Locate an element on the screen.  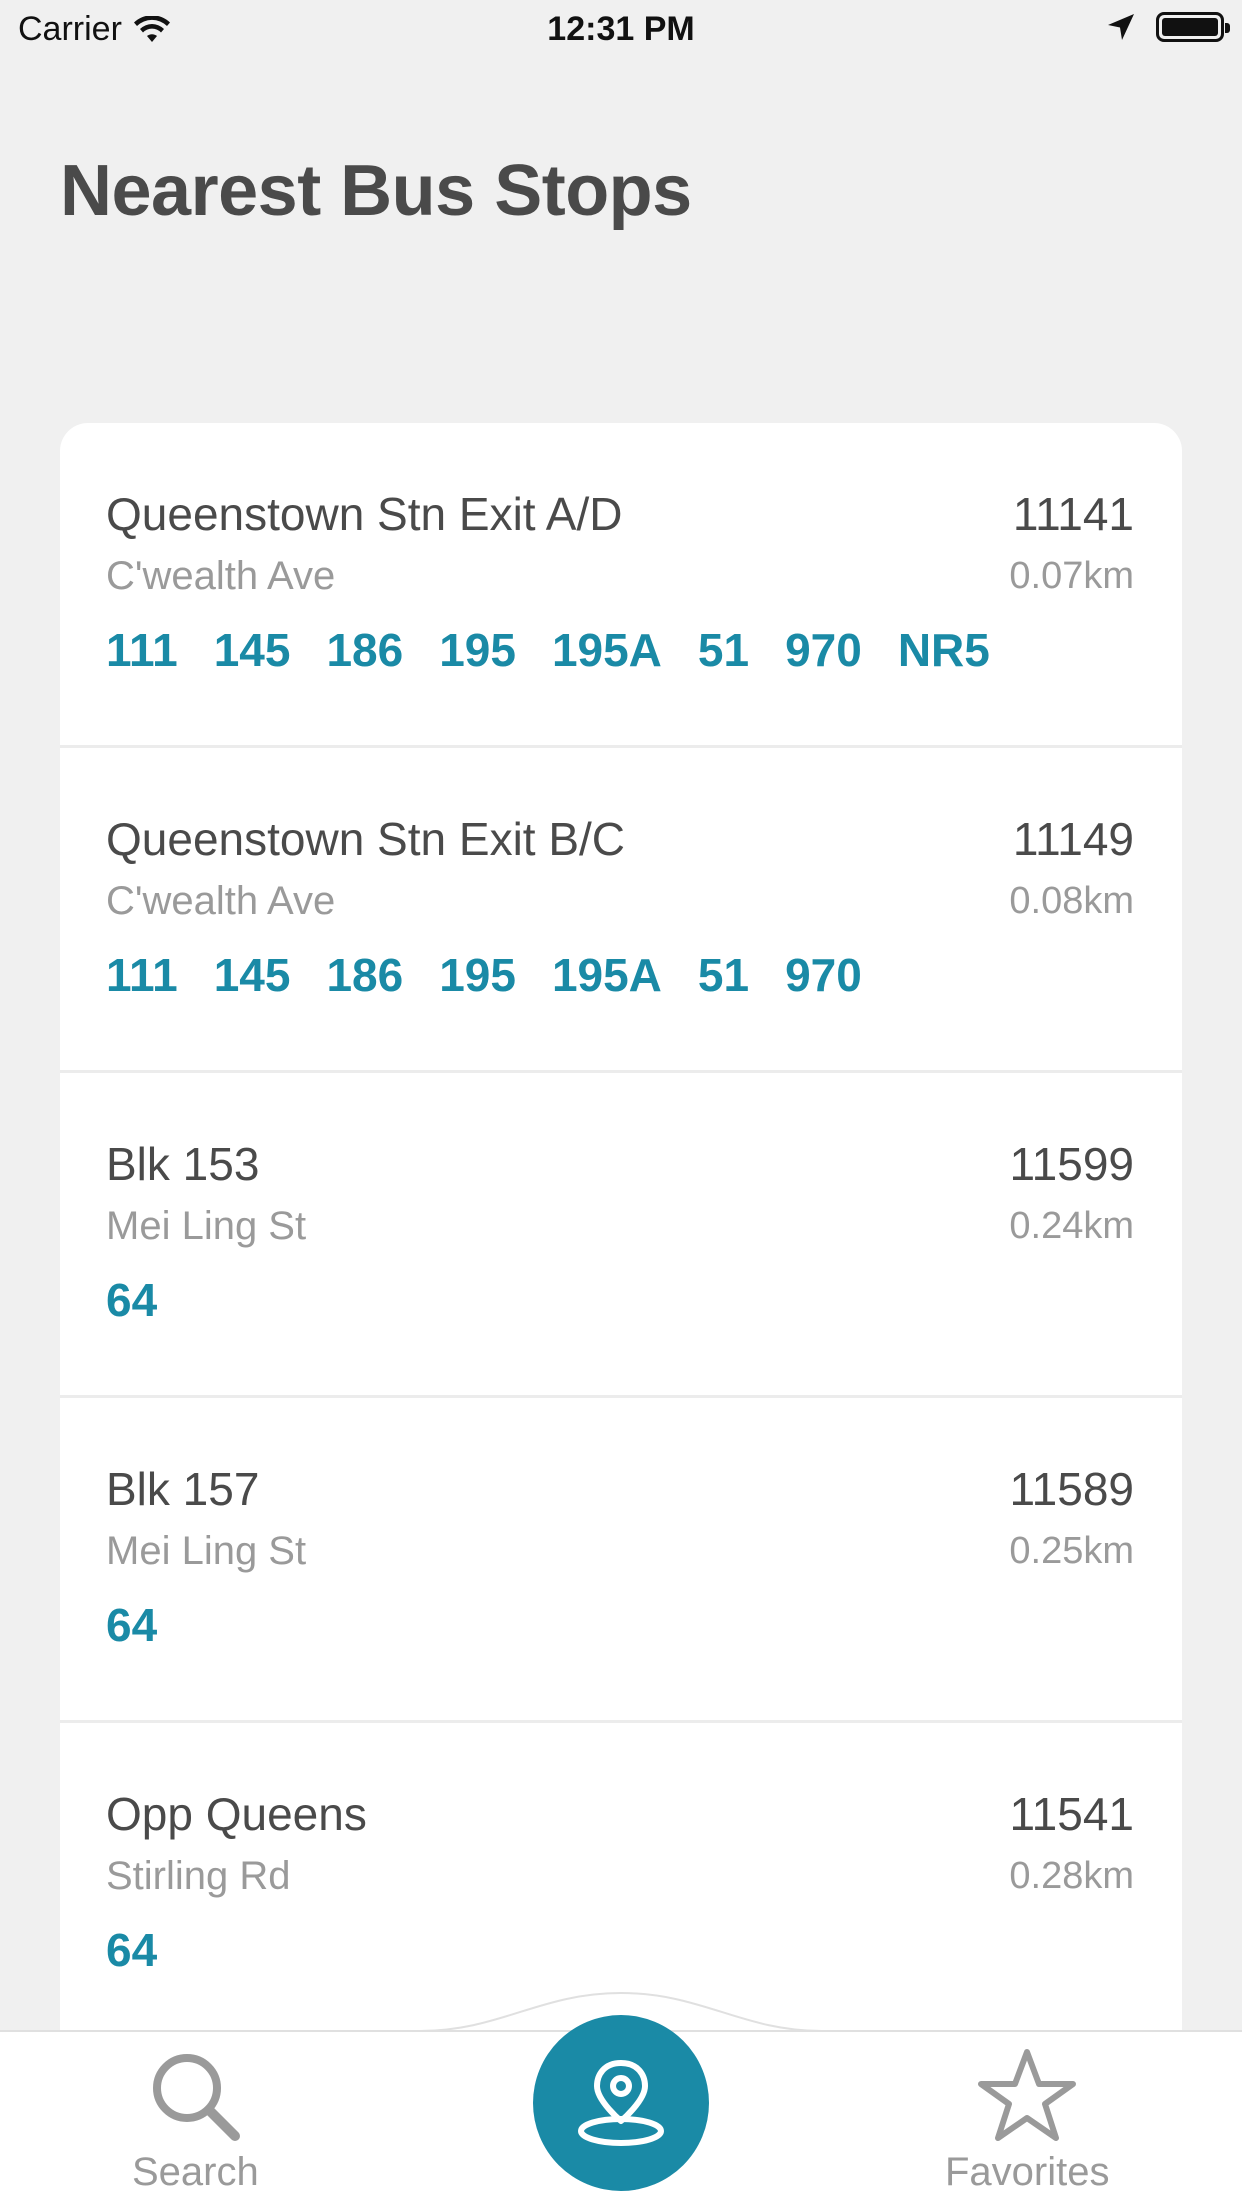
stop-code: 11149 is located at coordinates (1073, 839).